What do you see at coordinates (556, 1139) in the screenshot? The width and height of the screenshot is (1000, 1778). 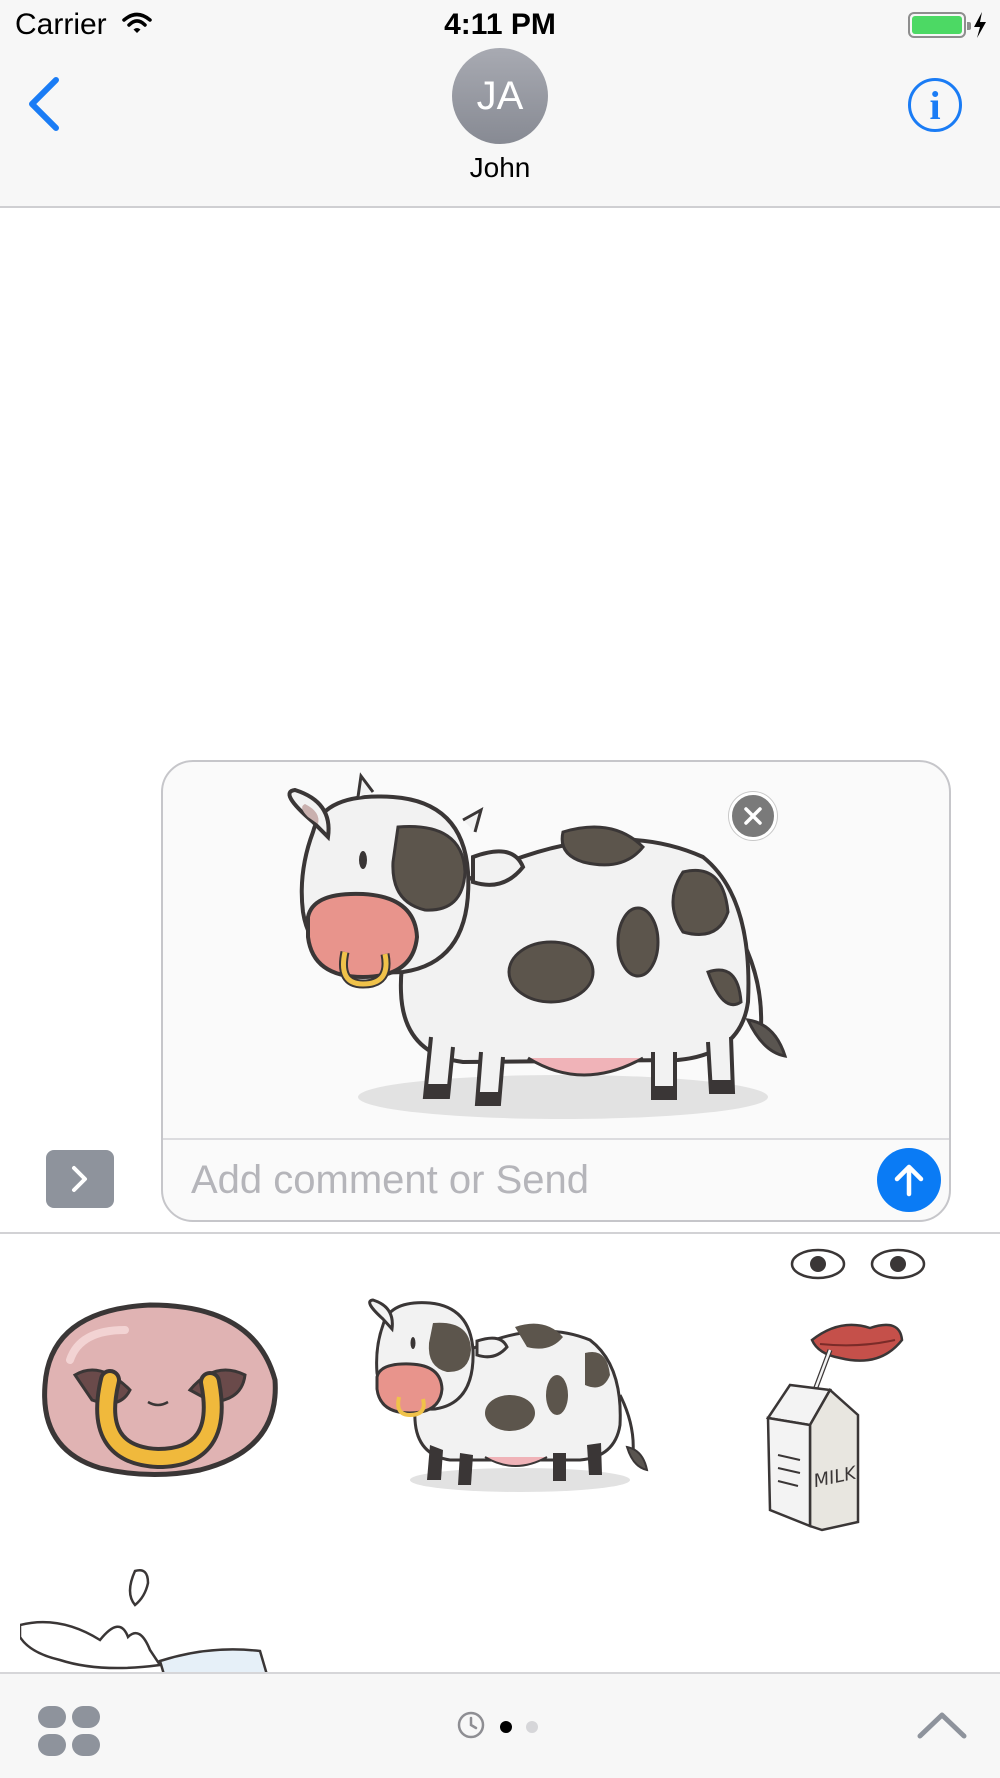 I see `compose-divider` at bounding box center [556, 1139].